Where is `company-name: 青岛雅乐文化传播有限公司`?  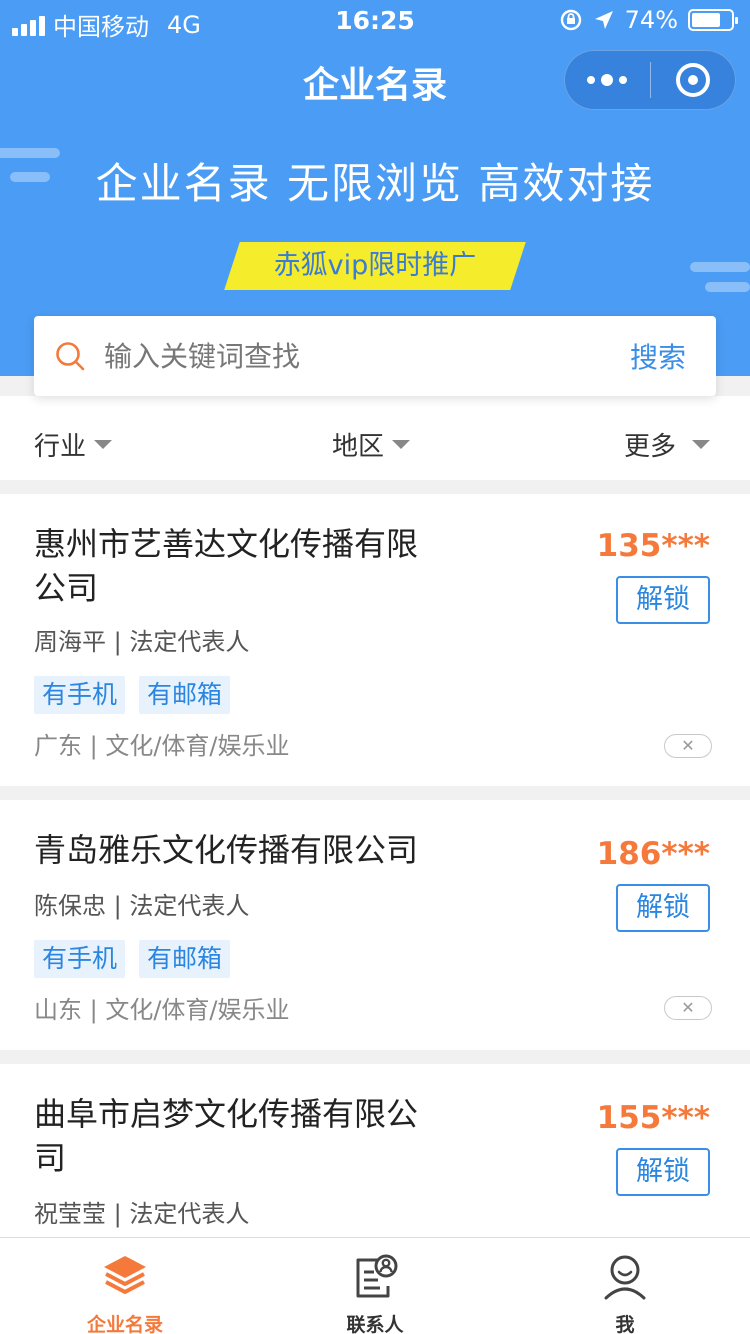 company-name: 青岛雅乐文化传播有限公司 is located at coordinates (244, 850).